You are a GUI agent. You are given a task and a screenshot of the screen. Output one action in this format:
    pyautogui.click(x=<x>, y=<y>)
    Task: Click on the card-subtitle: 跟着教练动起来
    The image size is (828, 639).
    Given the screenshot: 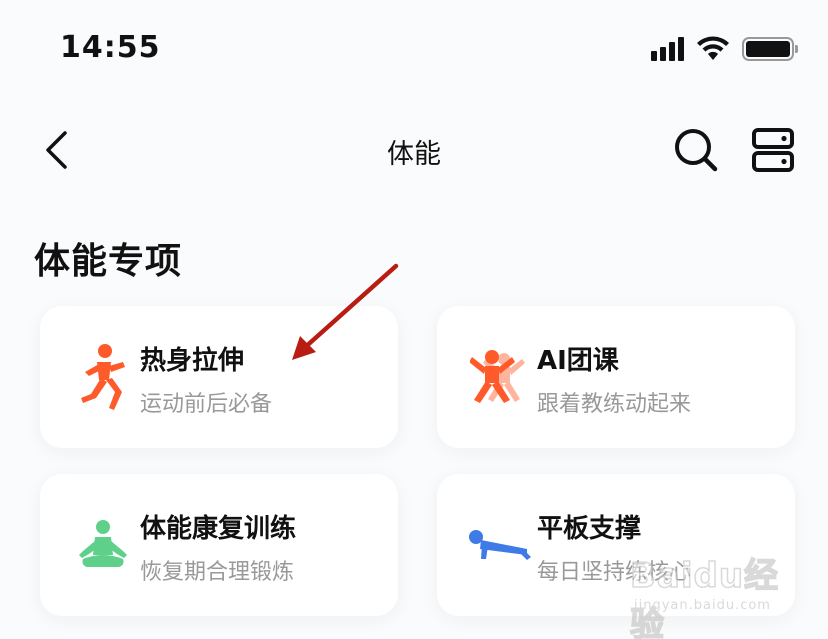 What is the action you would take?
    pyautogui.click(x=614, y=404)
    